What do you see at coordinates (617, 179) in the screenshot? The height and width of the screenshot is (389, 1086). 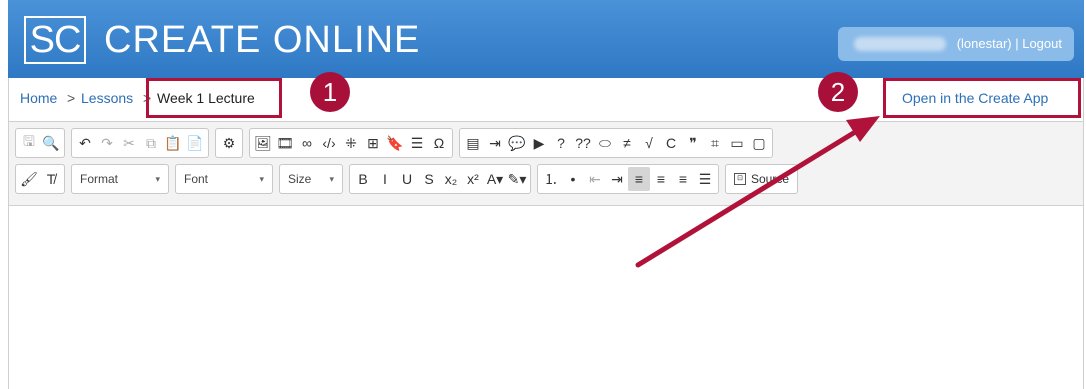 I see `indent-icon: ⇥` at bounding box center [617, 179].